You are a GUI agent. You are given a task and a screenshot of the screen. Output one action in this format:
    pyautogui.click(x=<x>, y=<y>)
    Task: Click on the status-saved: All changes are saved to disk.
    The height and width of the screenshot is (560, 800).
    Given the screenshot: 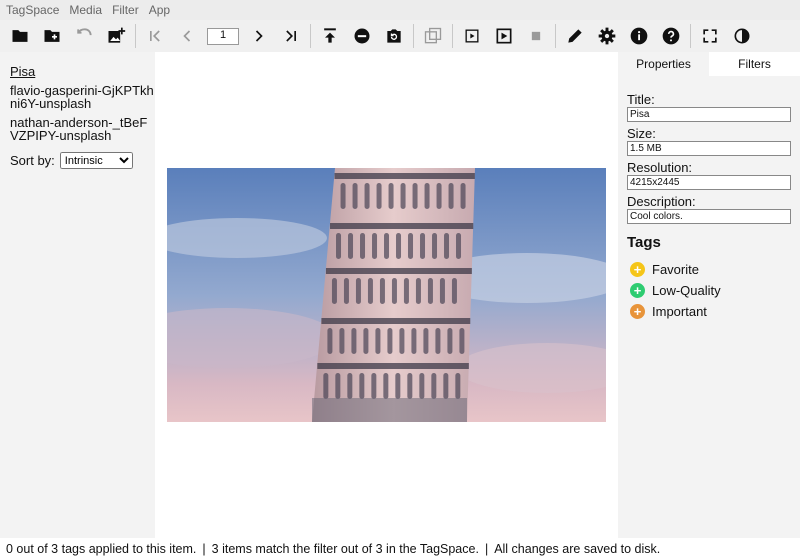 What is the action you would take?
    pyautogui.click(x=577, y=549)
    